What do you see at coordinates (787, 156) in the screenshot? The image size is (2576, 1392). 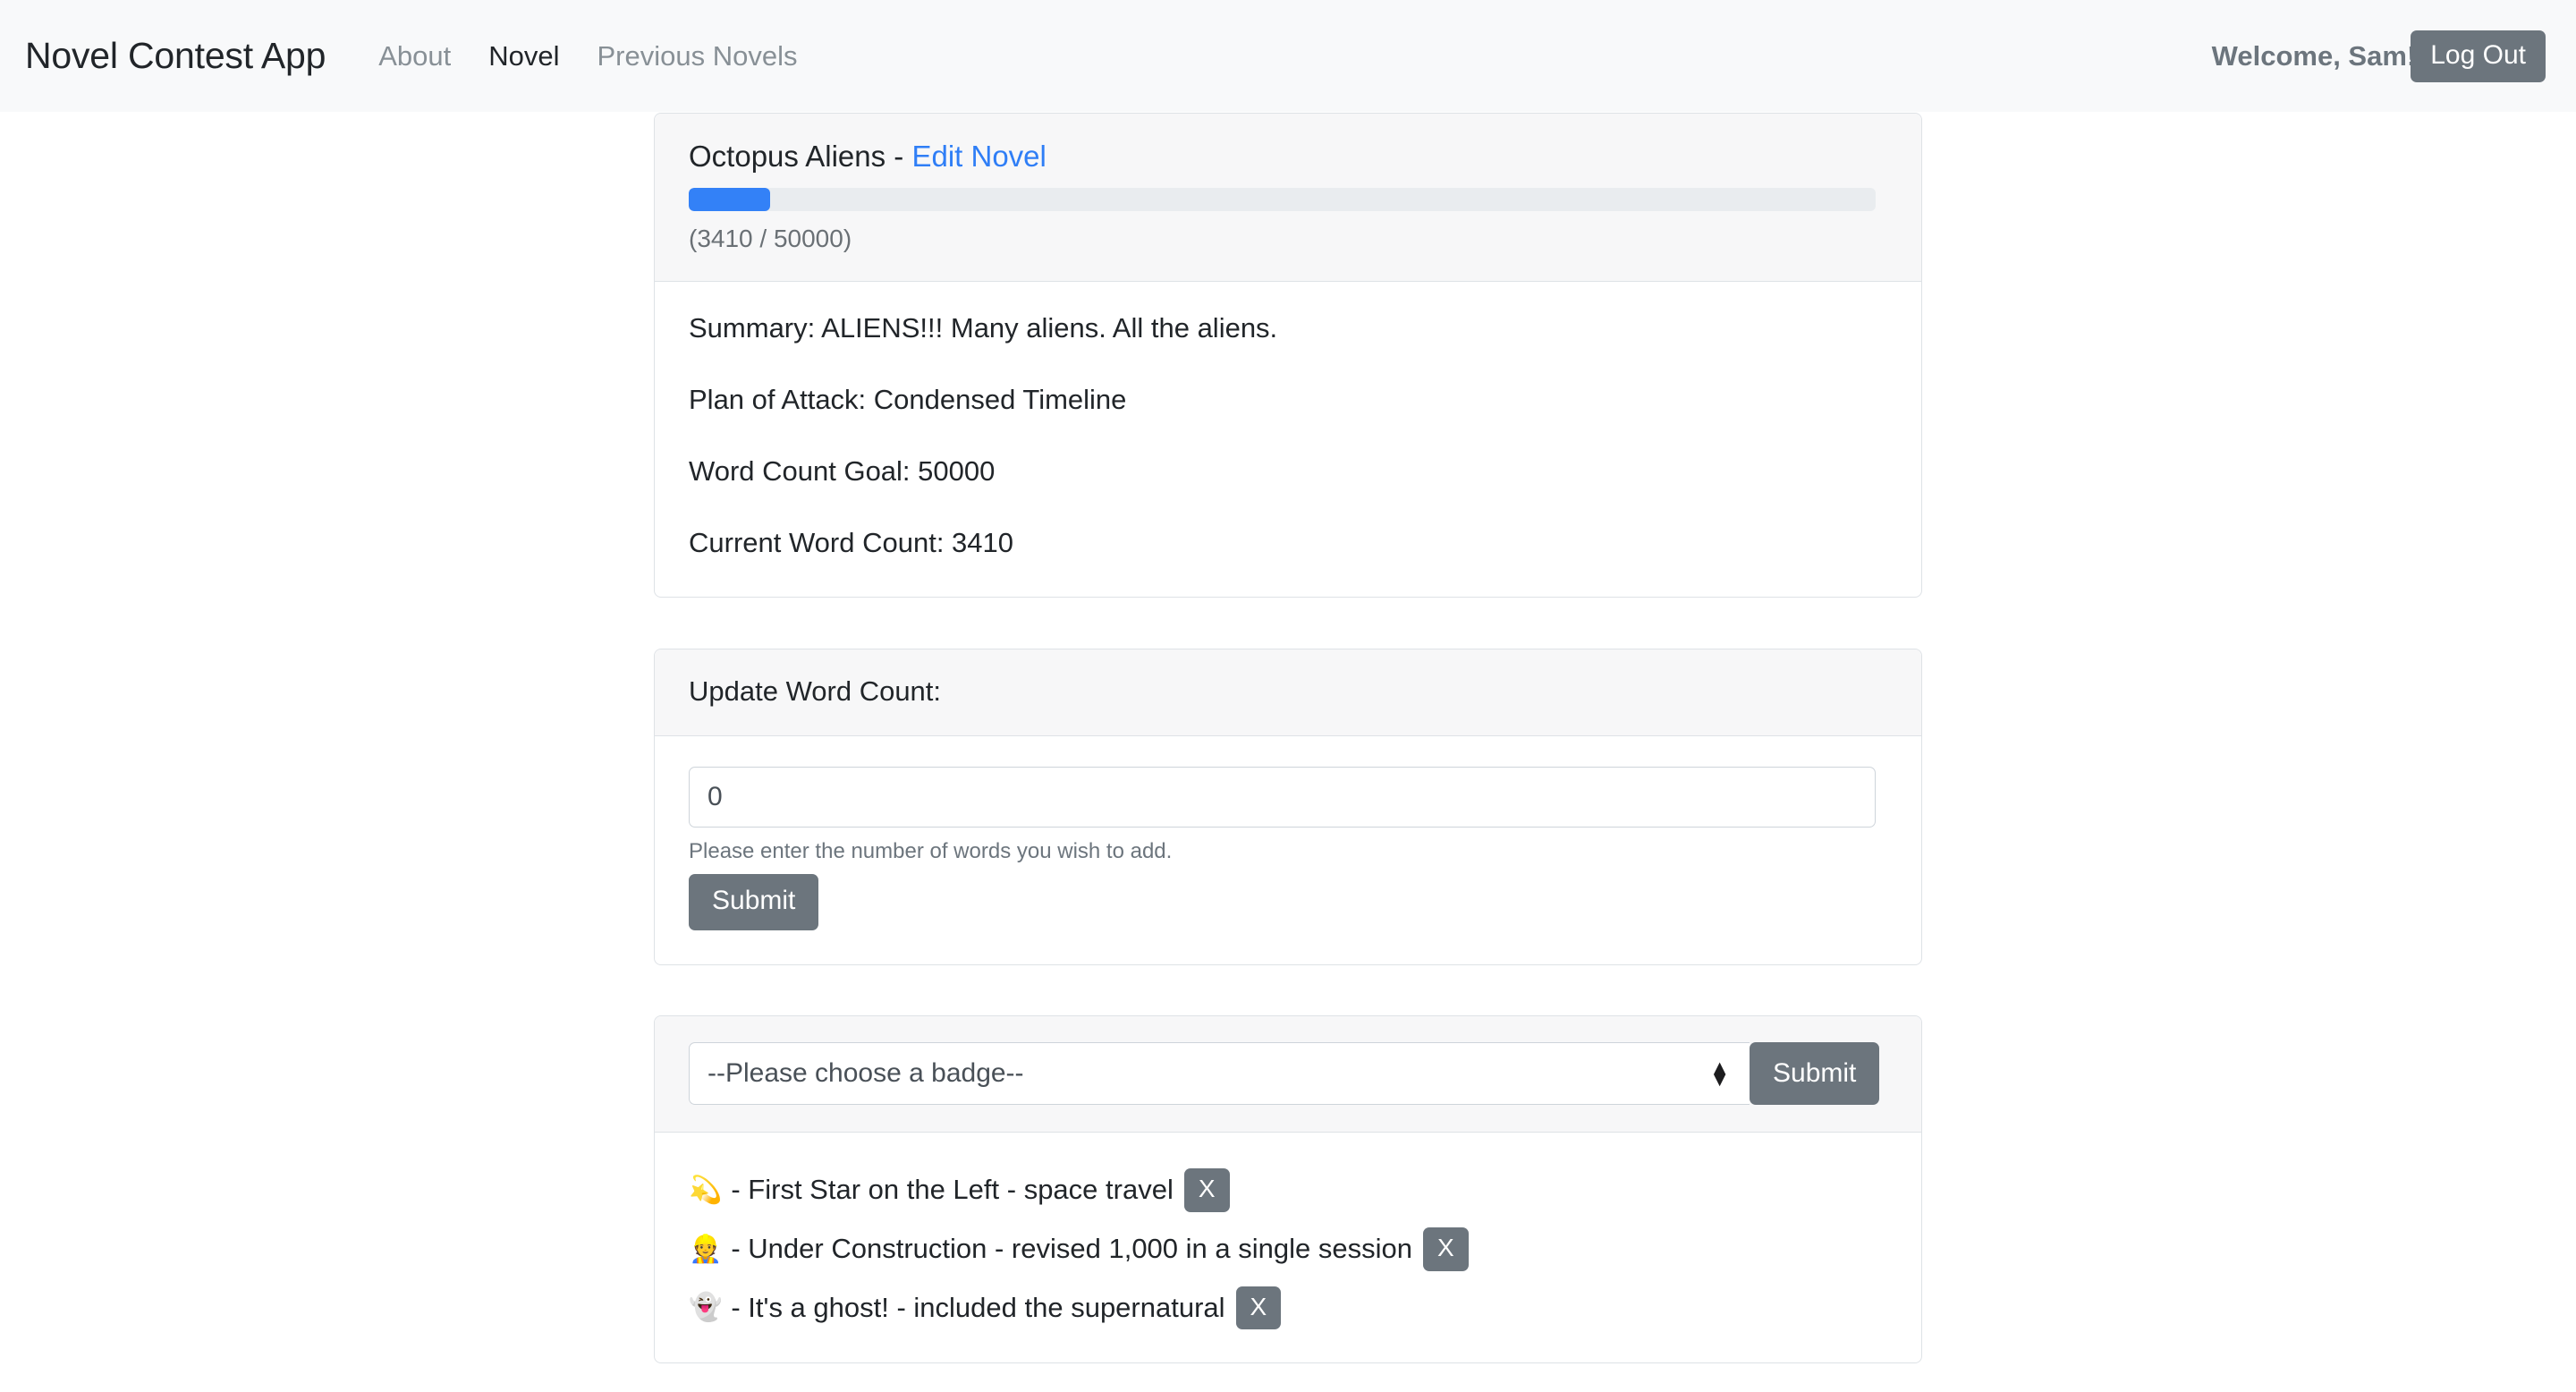 I see `novel-title: Octopus Aliens` at bounding box center [787, 156].